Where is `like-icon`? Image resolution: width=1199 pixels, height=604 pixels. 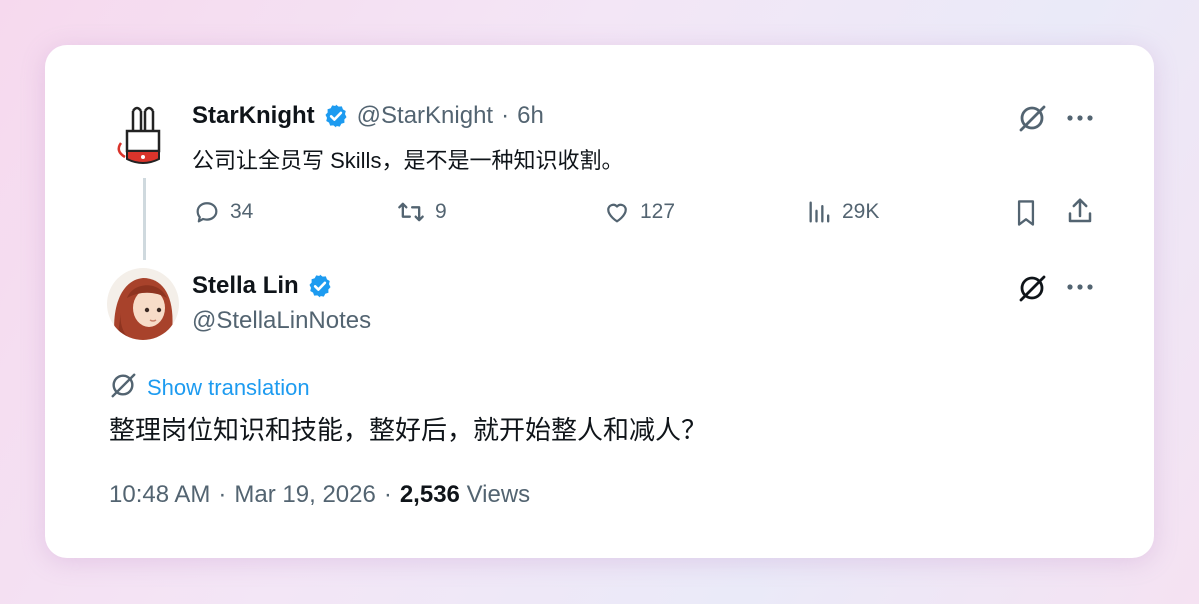 like-icon is located at coordinates (617, 212).